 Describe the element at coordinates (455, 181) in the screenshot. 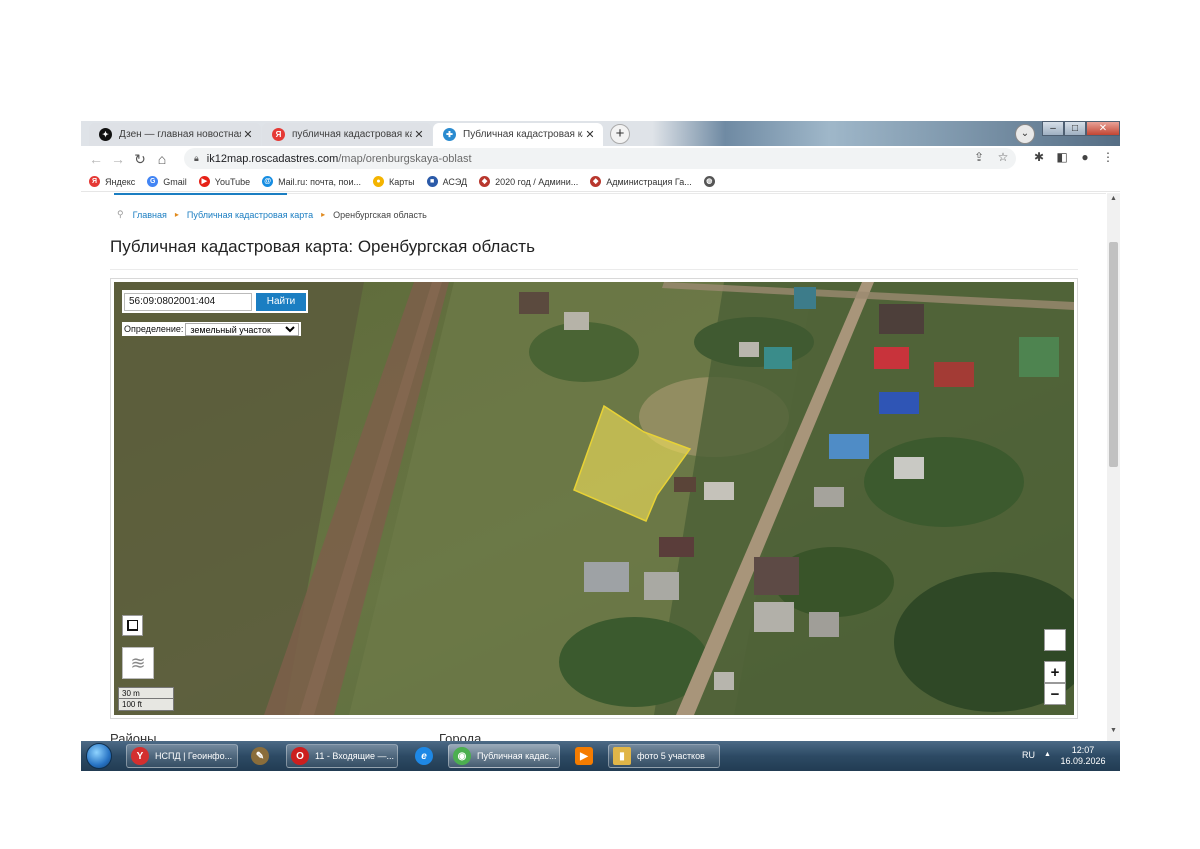

I see `bookmark-label: АСЭД` at that location.